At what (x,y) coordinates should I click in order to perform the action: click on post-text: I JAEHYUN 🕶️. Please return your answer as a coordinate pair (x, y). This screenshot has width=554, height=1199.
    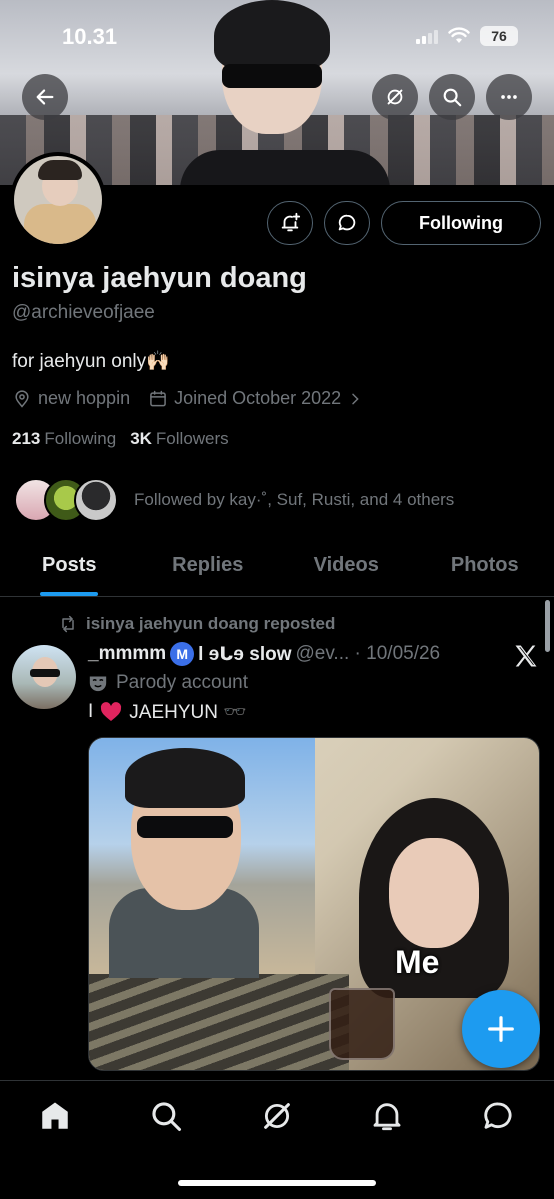
    Looking at the image, I should click on (167, 712).